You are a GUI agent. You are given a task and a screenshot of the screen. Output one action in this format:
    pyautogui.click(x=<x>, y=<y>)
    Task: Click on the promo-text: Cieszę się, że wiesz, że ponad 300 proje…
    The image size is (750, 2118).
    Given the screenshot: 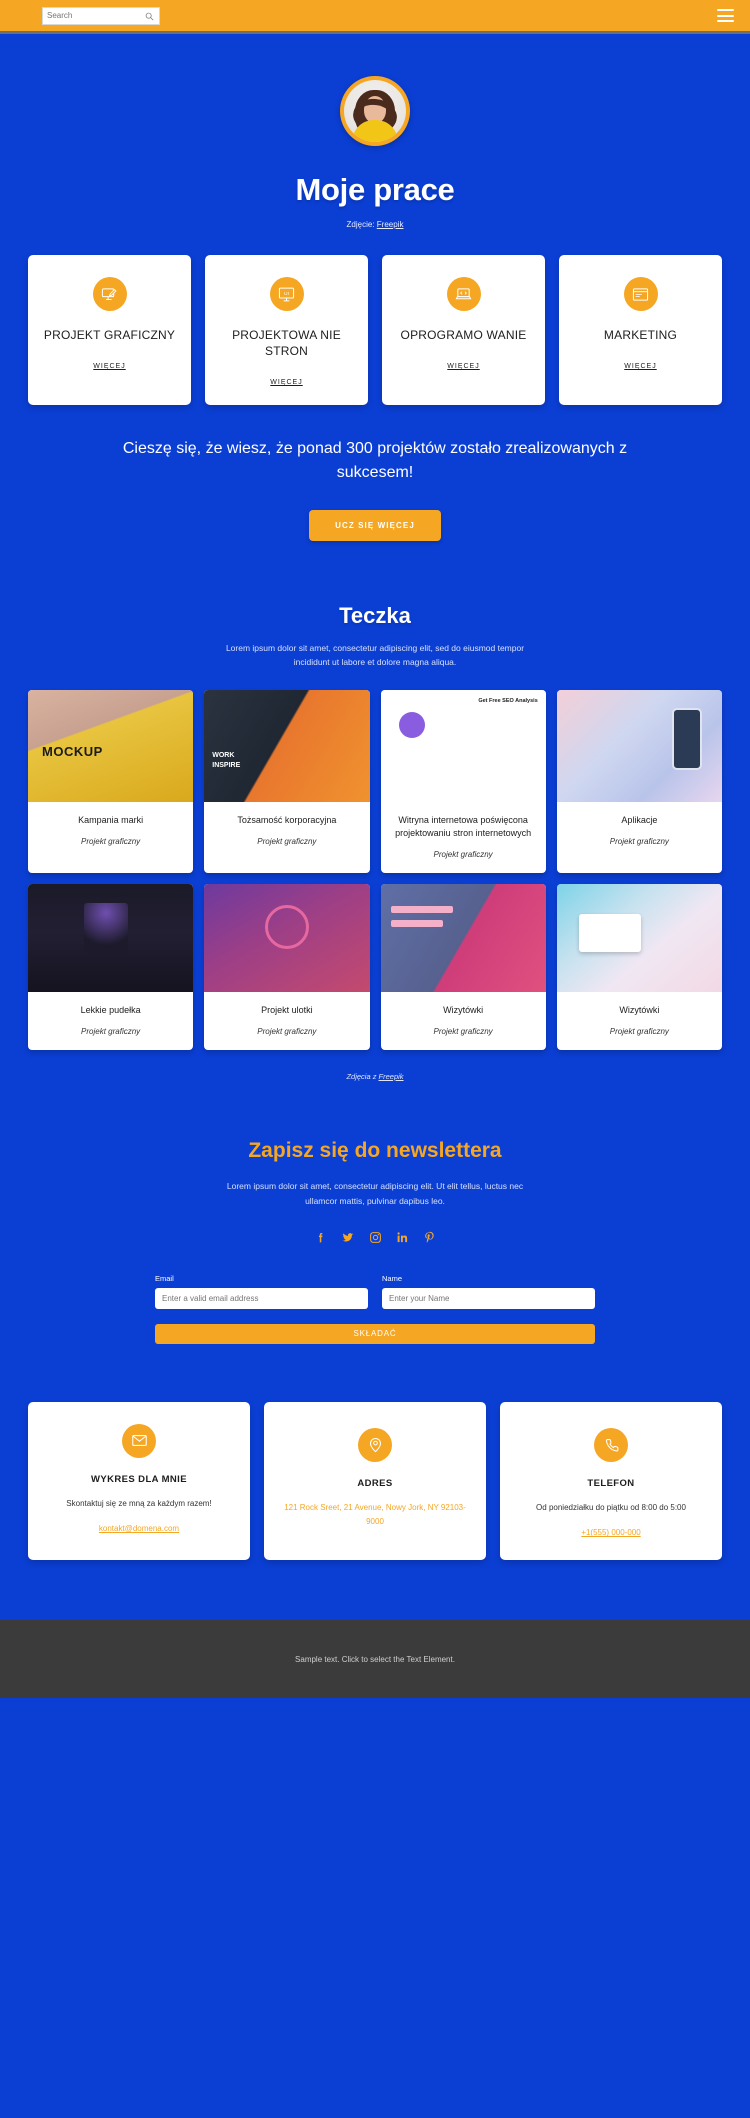 What is the action you would take?
    pyautogui.click(x=375, y=460)
    